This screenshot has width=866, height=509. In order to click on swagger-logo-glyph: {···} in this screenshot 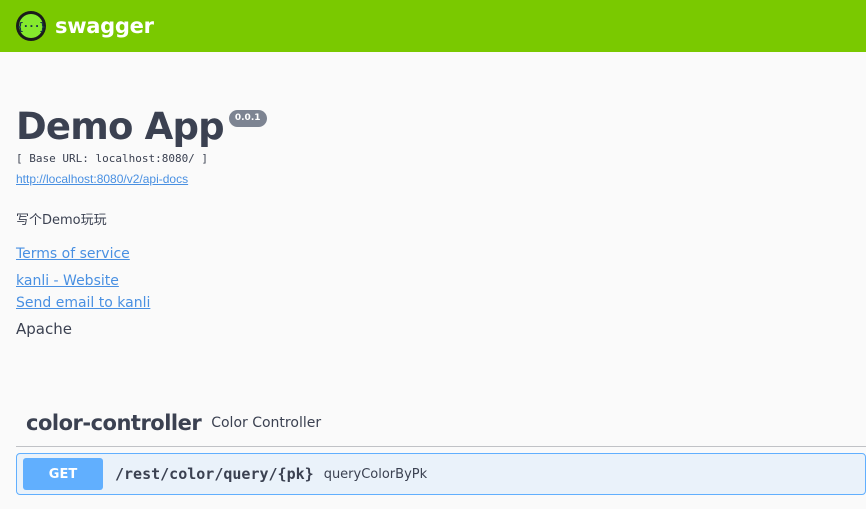, I will do `click(31, 26)`.